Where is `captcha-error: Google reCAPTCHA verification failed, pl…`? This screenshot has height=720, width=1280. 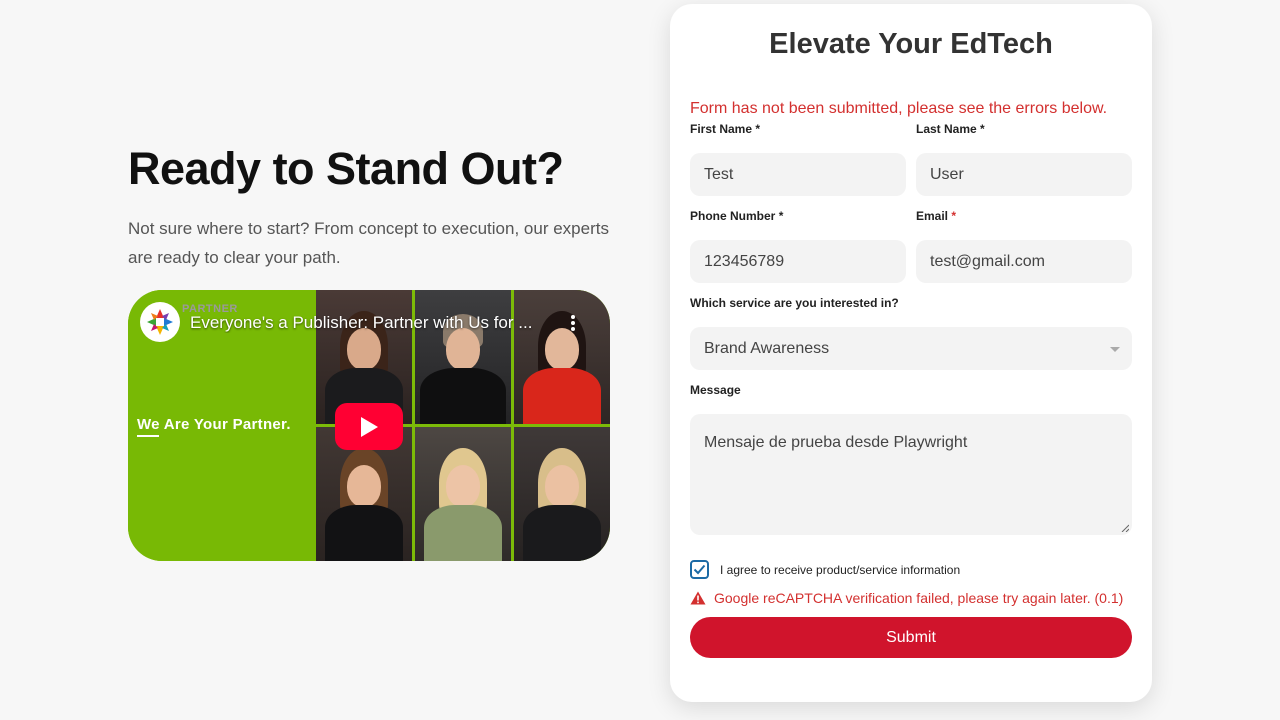
captcha-error: Google reCAPTCHA verification failed, pl… is located at coordinates (906, 598).